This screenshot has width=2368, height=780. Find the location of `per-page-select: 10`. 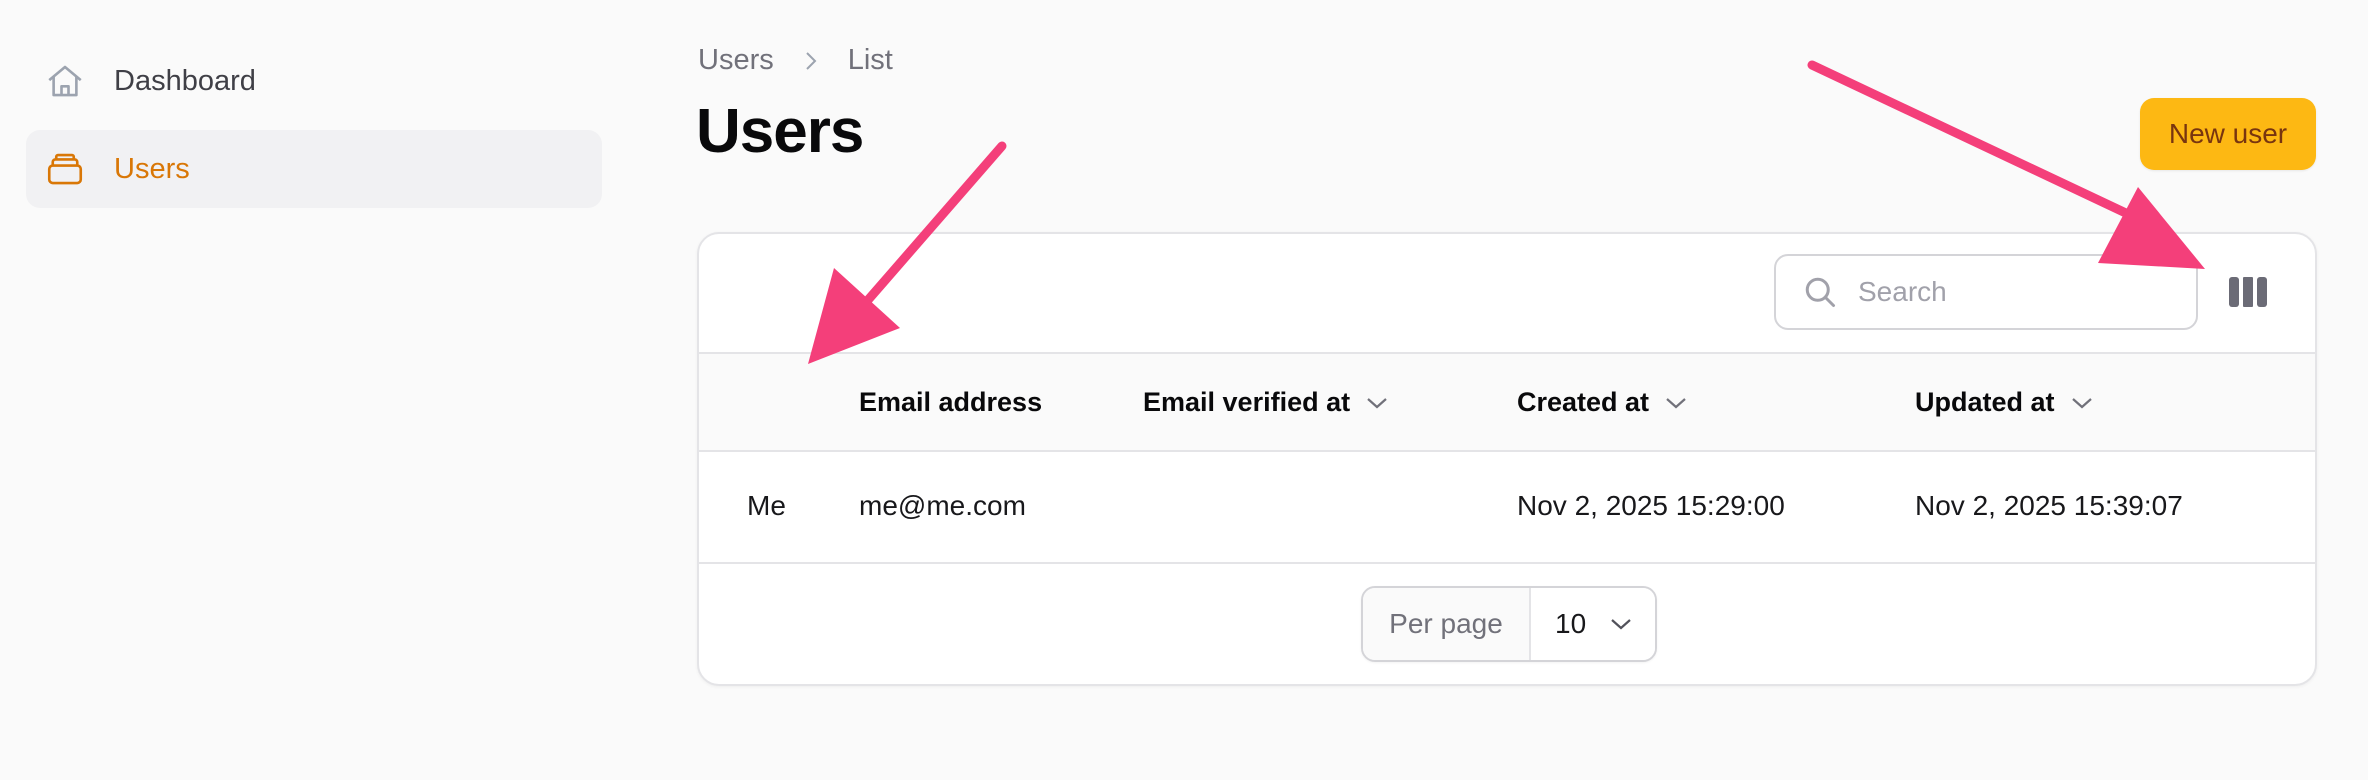

per-page-select: 10 is located at coordinates (1593, 624).